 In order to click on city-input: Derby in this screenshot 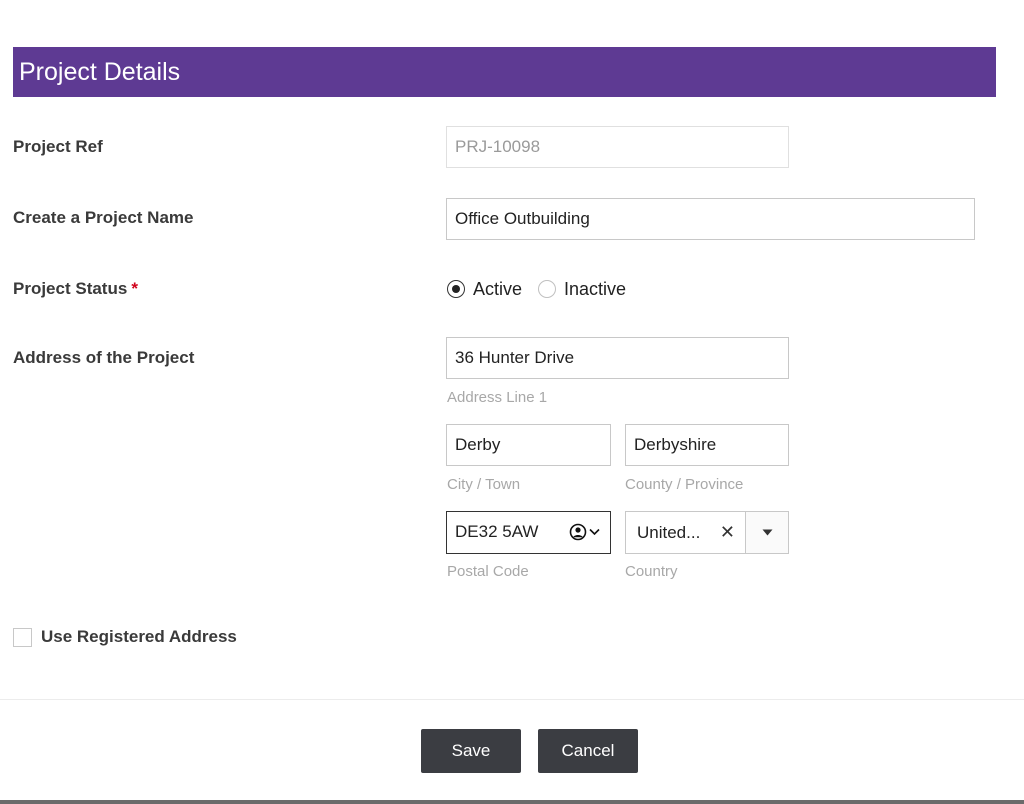, I will do `click(528, 445)`.